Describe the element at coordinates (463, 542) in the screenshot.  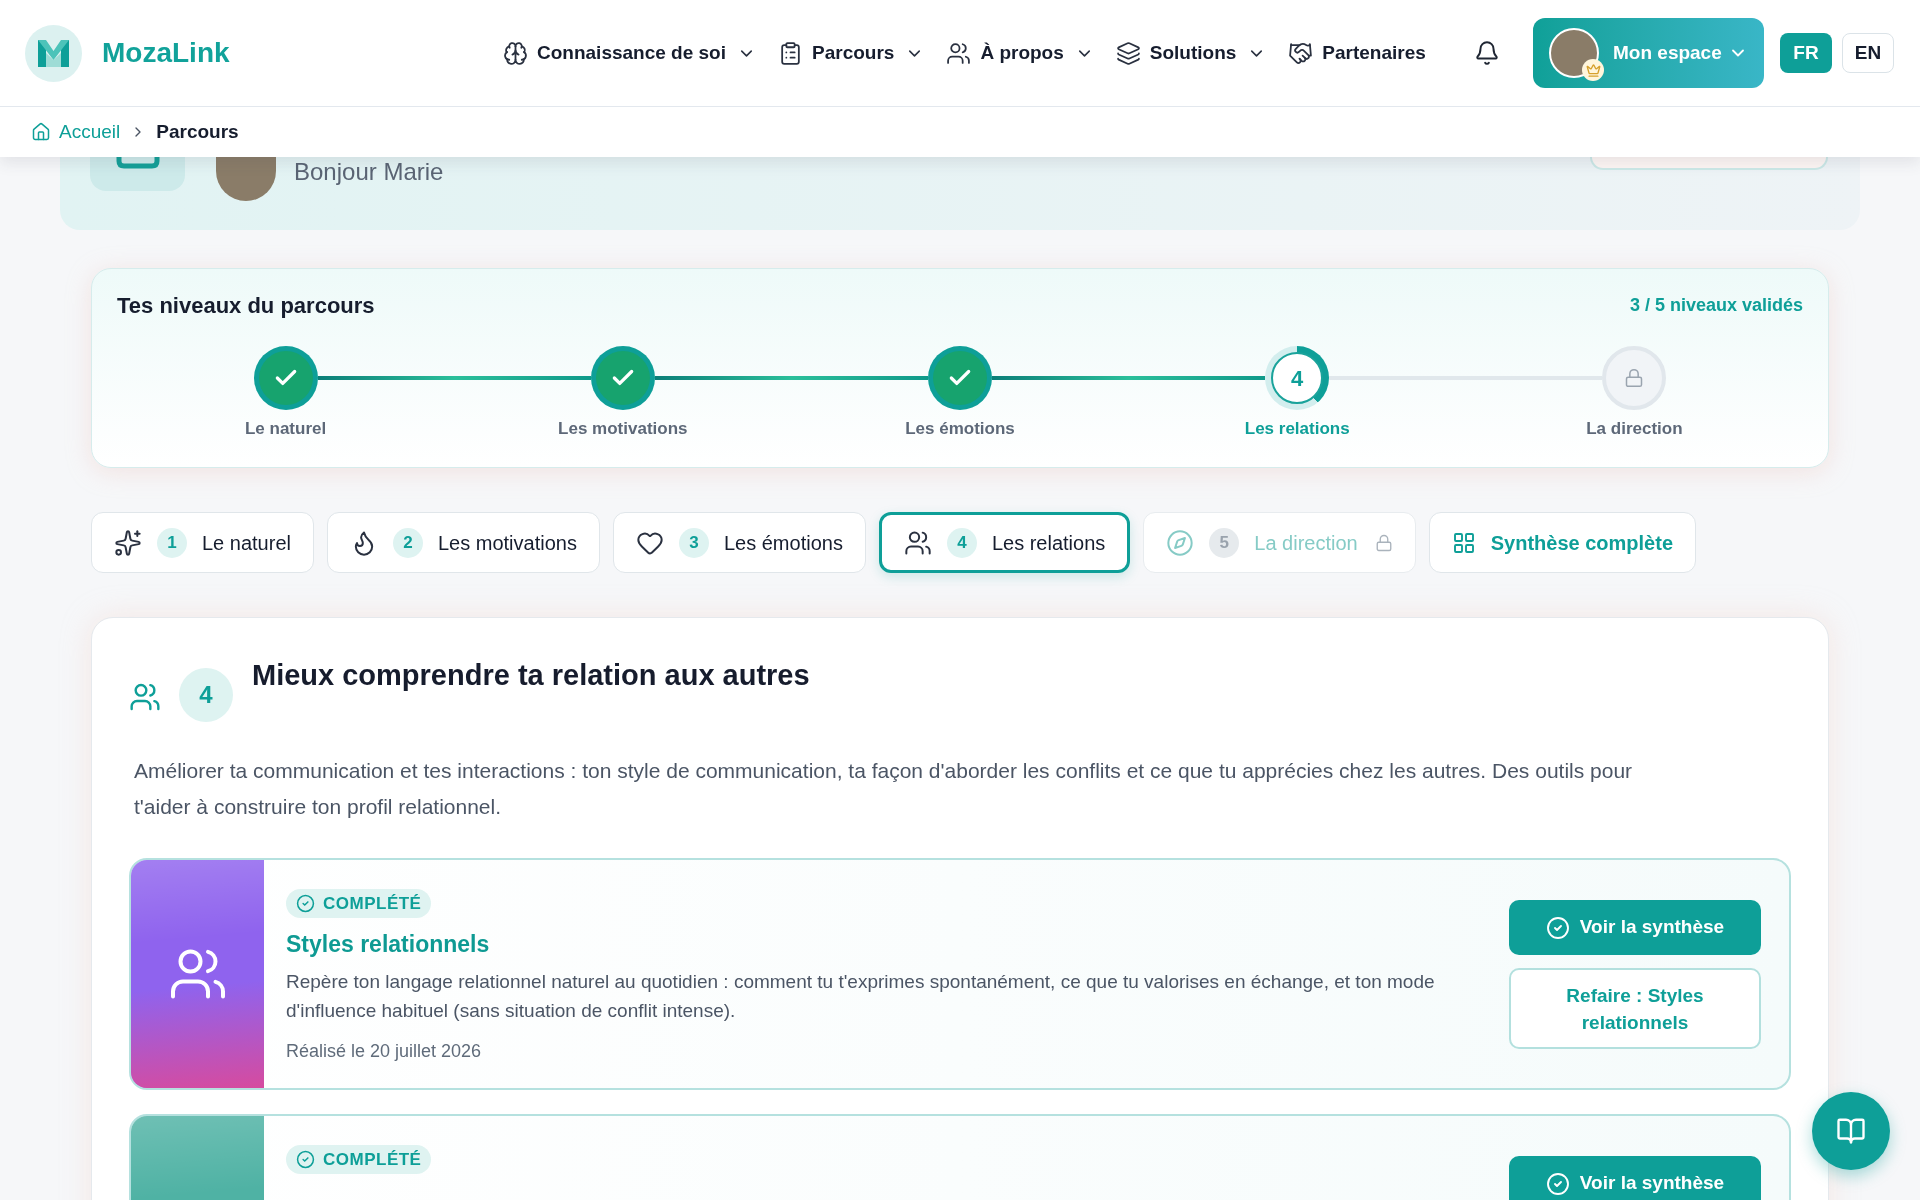
I see `tab: 2 Les motivations` at that location.